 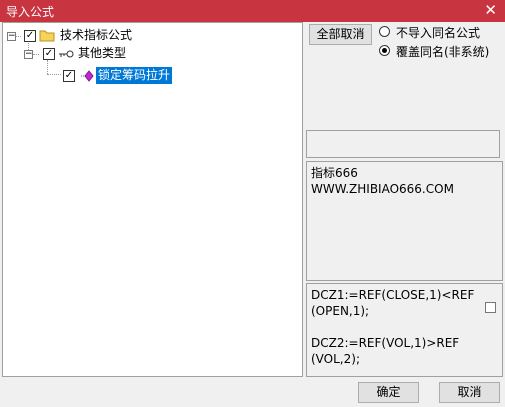 I want to click on preview-strip, so click(x=403, y=144).